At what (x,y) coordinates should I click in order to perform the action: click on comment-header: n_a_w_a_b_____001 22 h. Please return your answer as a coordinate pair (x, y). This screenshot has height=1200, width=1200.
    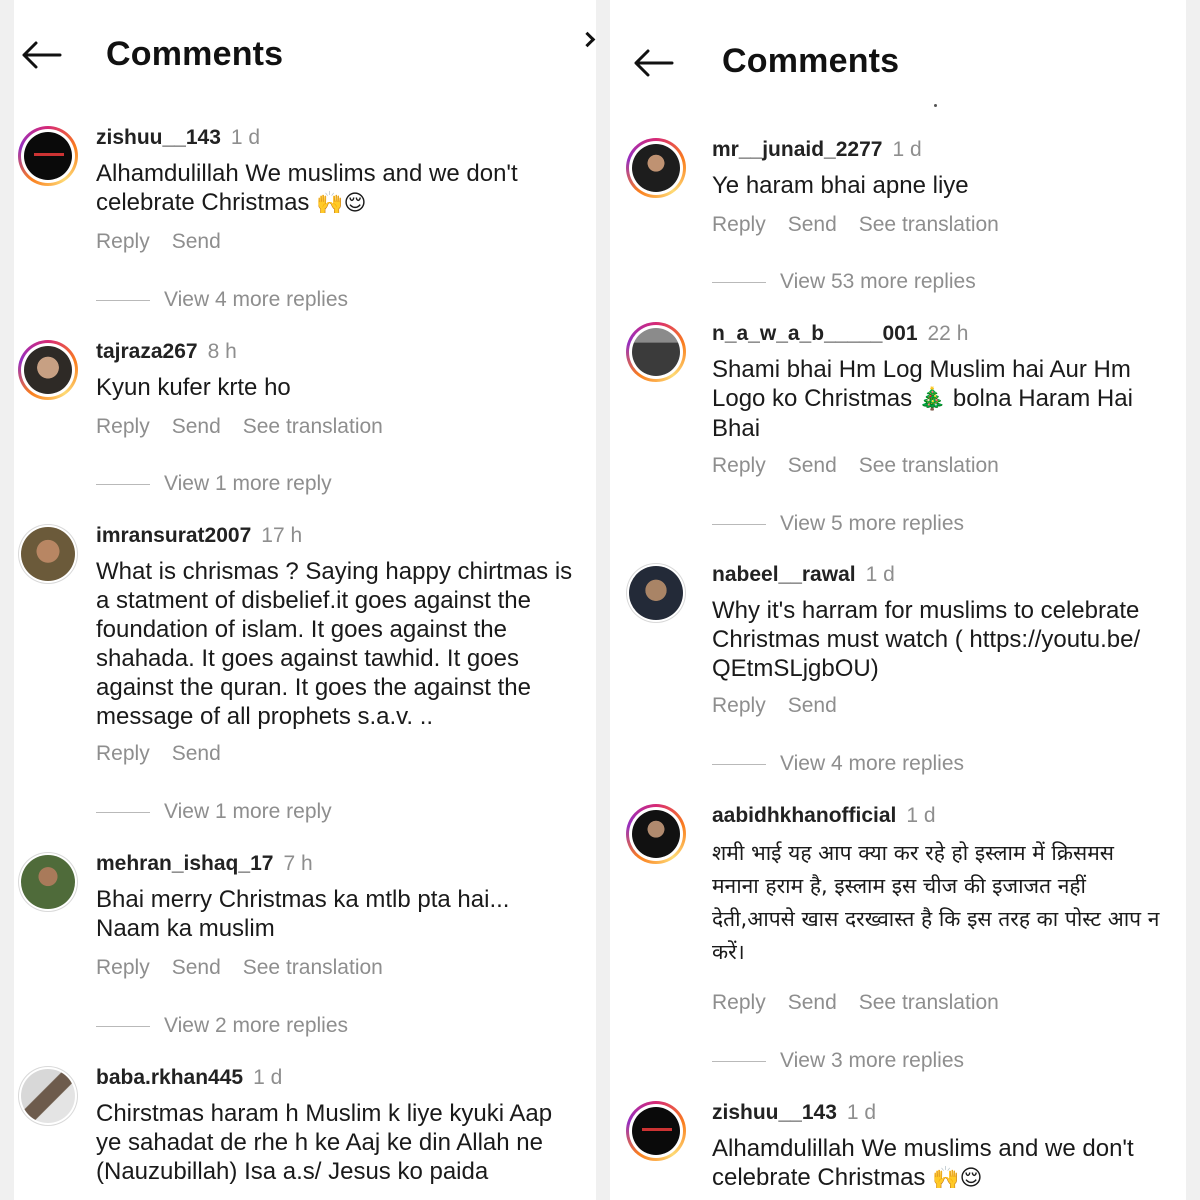
    Looking at the image, I should click on (840, 334).